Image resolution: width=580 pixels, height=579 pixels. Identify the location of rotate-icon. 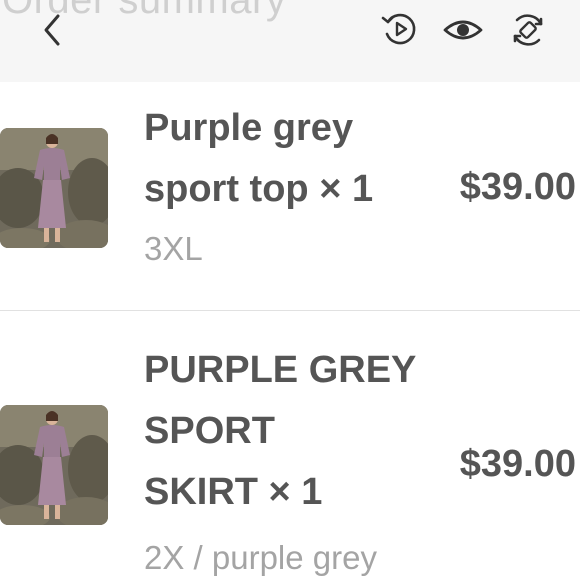
(528, 30).